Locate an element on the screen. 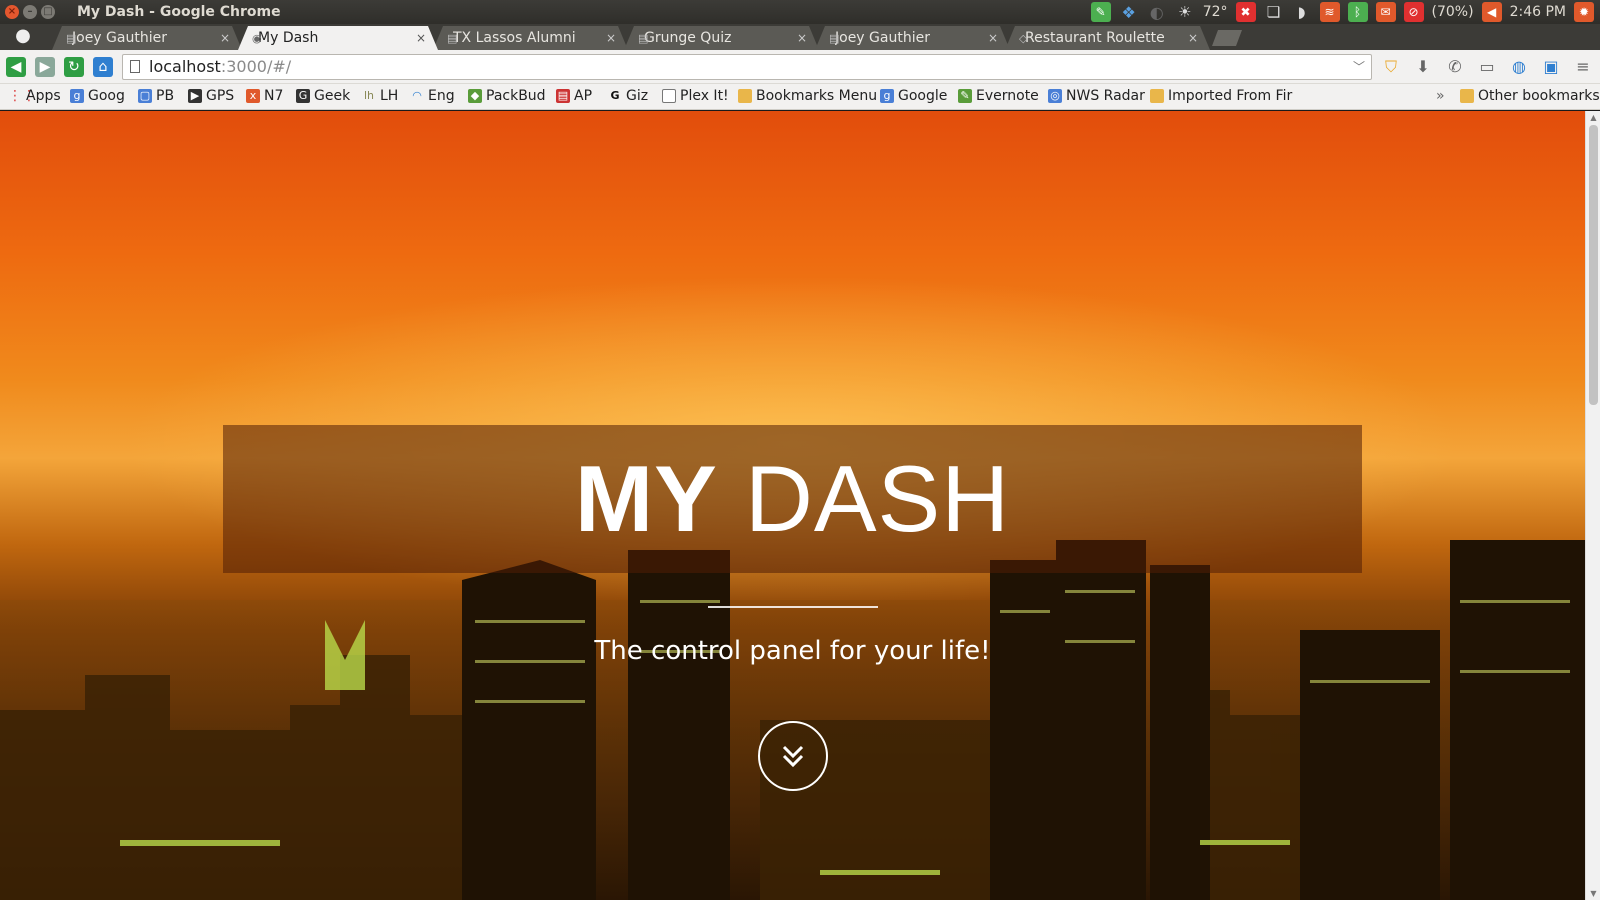  url-host: localhost is located at coordinates (185, 66).